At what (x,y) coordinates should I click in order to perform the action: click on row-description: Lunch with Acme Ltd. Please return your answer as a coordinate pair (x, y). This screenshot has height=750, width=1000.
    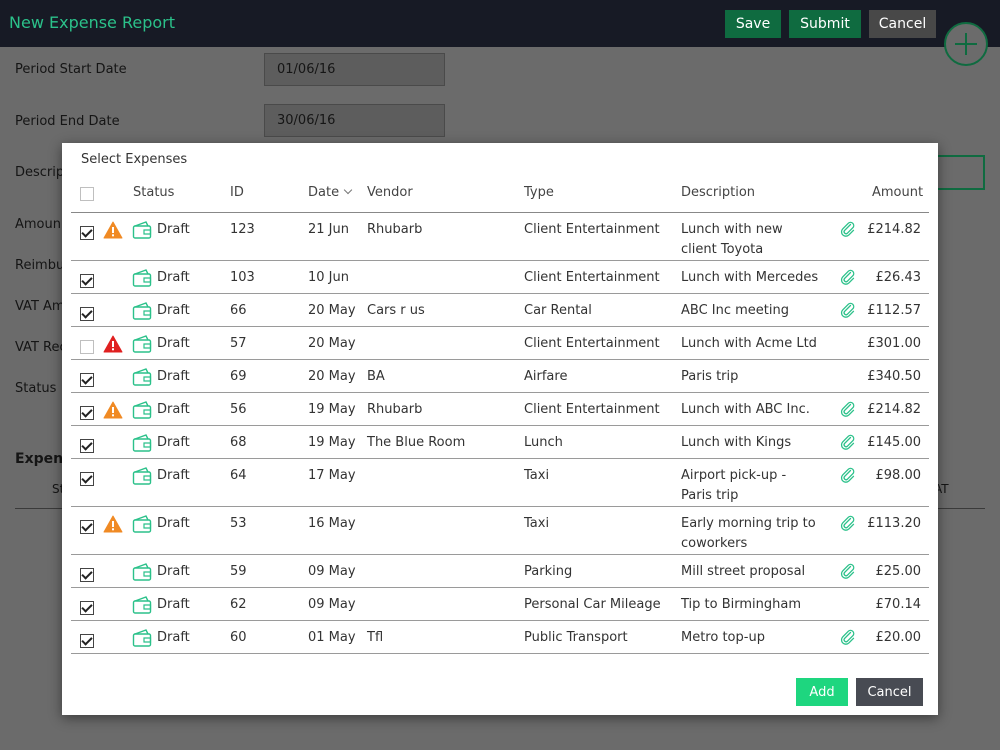
    Looking at the image, I should click on (749, 343).